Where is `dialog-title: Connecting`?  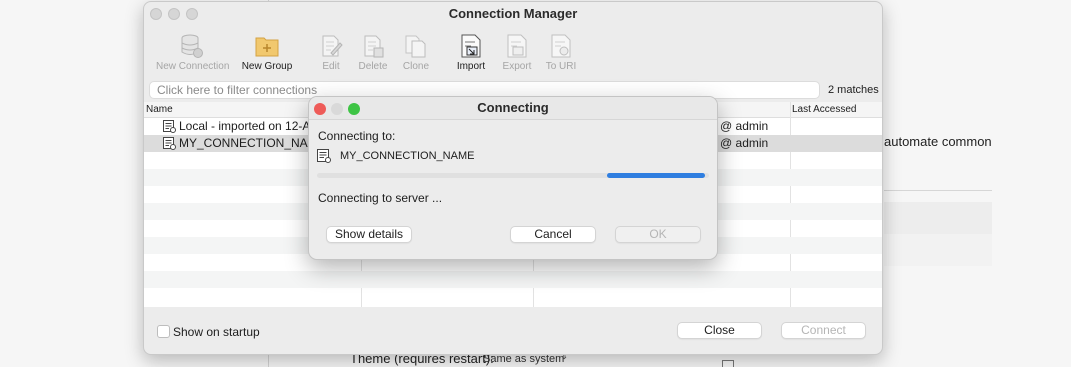 dialog-title: Connecting is located at coordinates (513, 107).